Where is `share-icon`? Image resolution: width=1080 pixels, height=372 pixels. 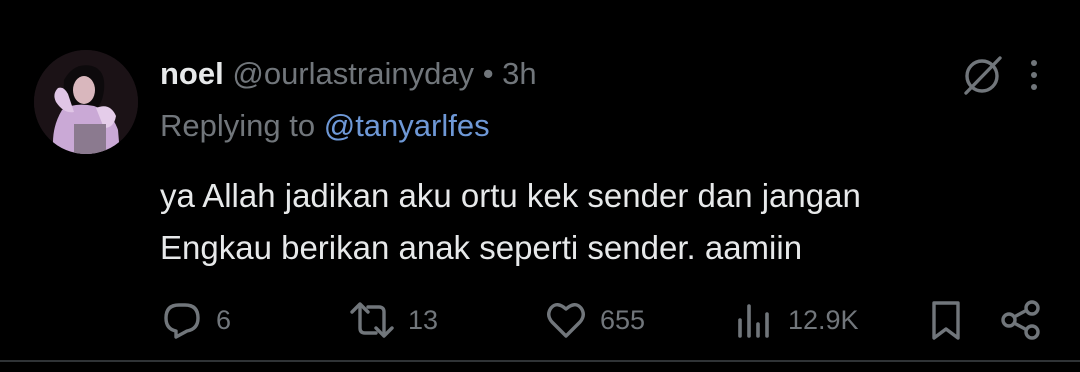
share-icon is located at coordinates (1021, 320).